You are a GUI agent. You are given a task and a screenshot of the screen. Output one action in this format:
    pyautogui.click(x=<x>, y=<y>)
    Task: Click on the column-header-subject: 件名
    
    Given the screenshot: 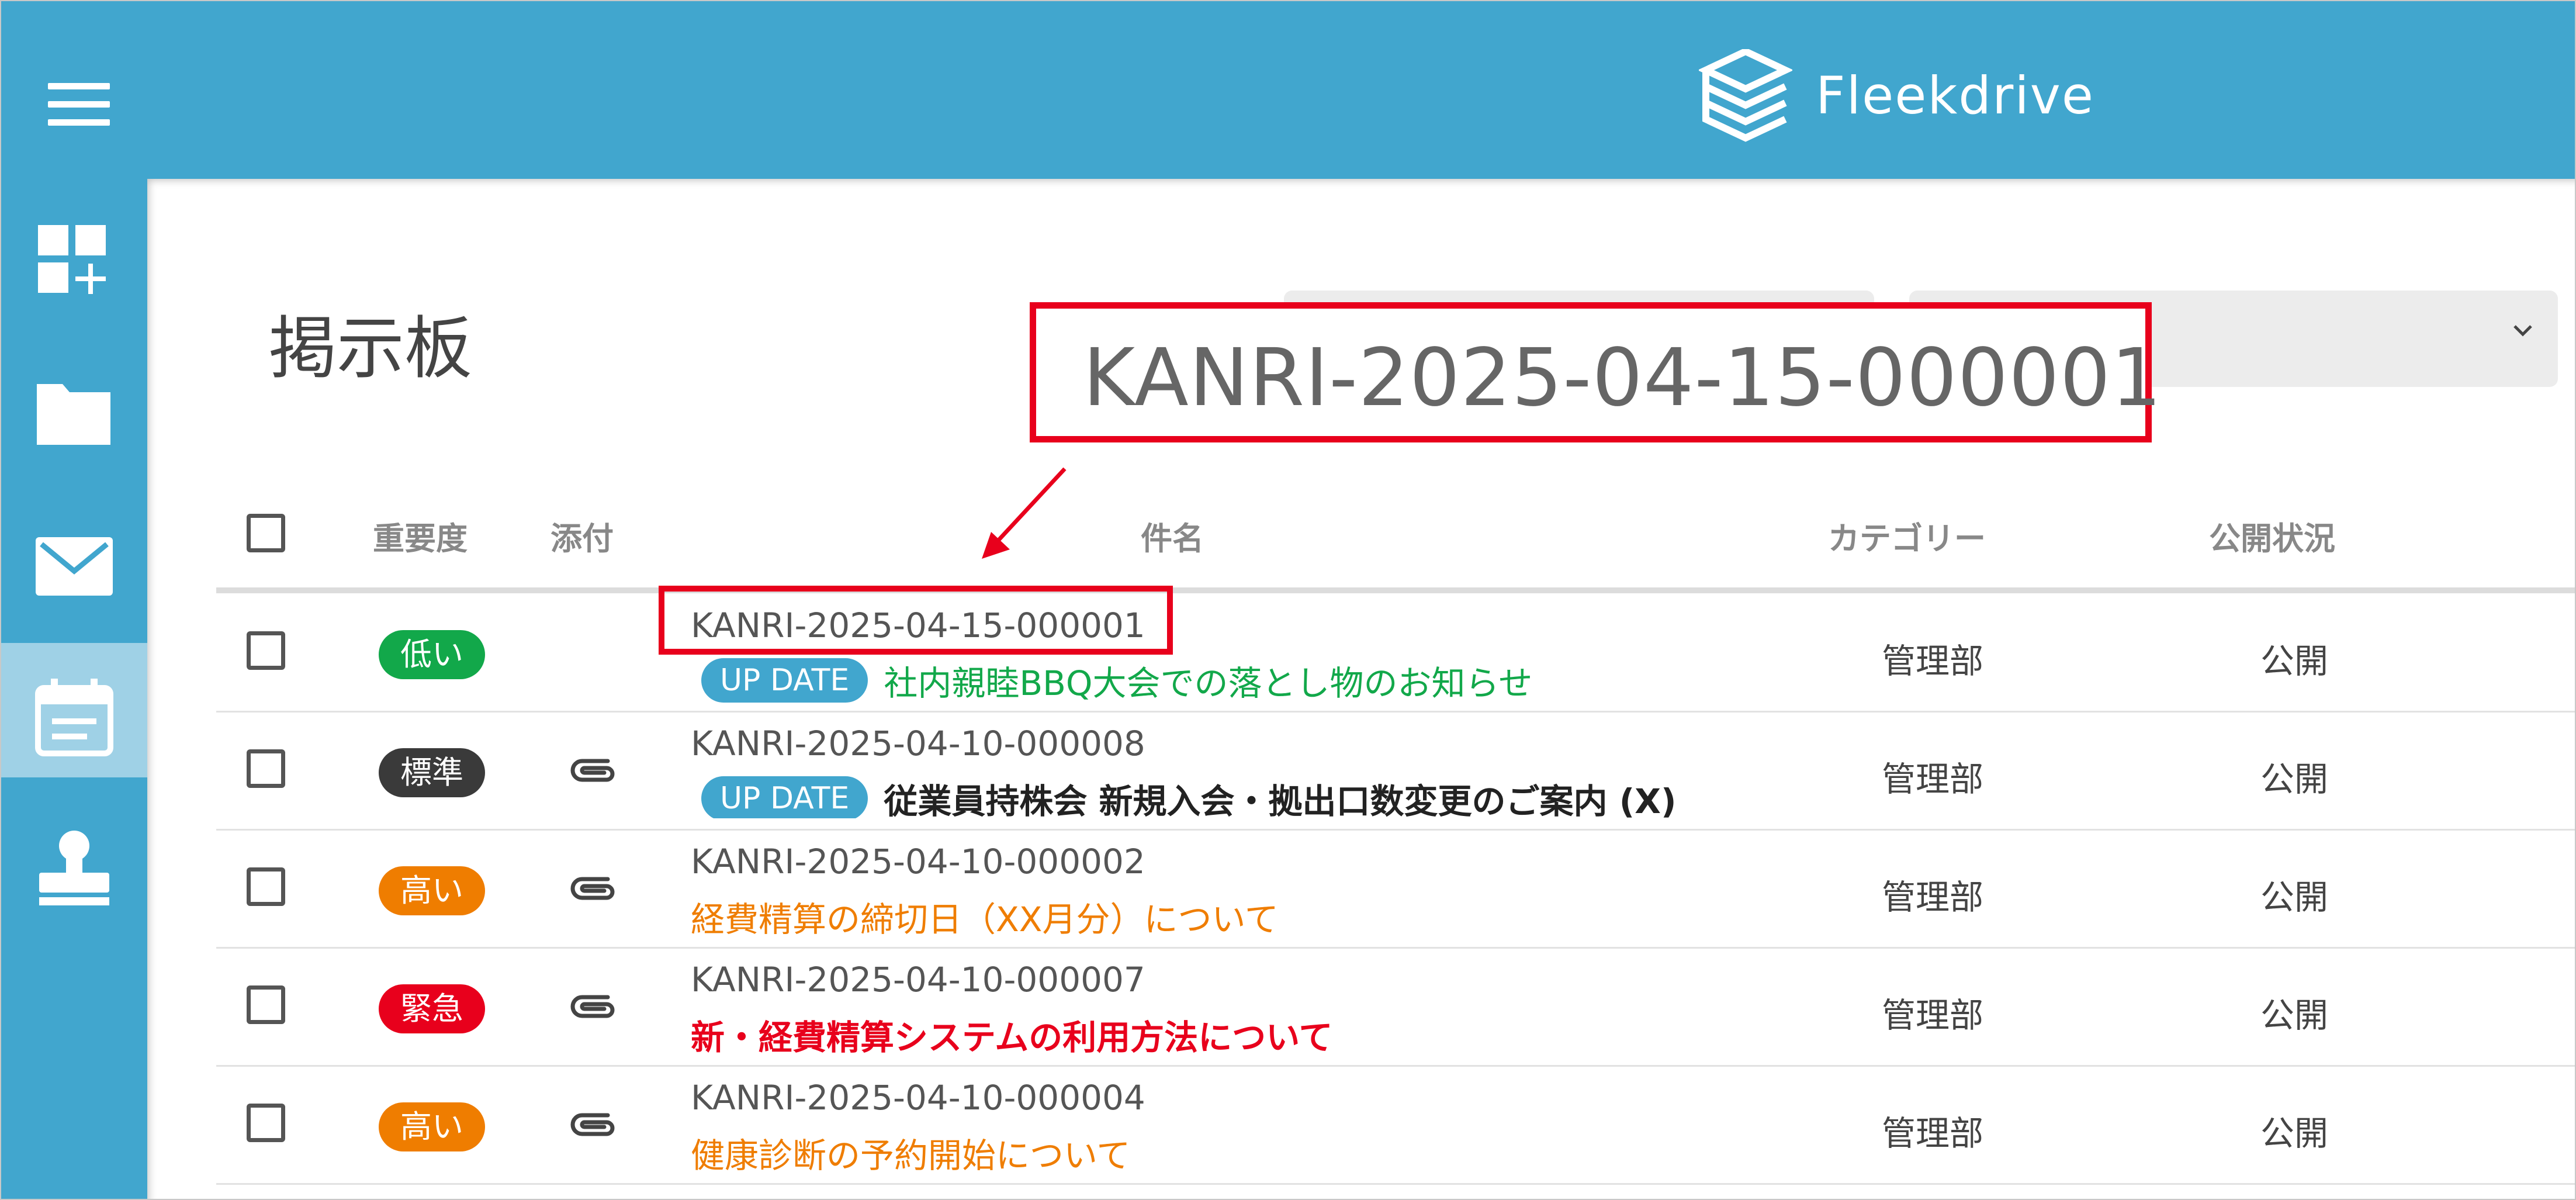 What is the action you would take?
    pyautogui.click(x=1172, y=536)
    